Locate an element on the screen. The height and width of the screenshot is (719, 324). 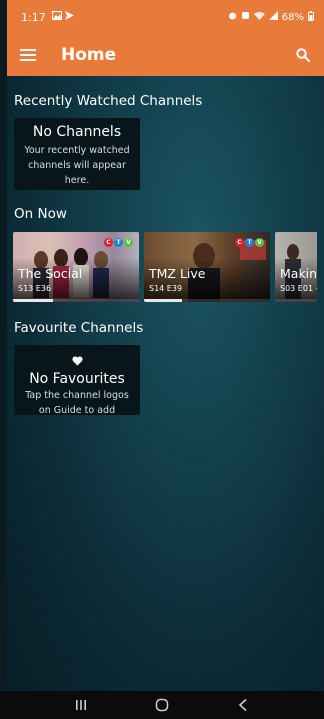
status-bar: 1:17 68% is located at coordinates (165, 17).